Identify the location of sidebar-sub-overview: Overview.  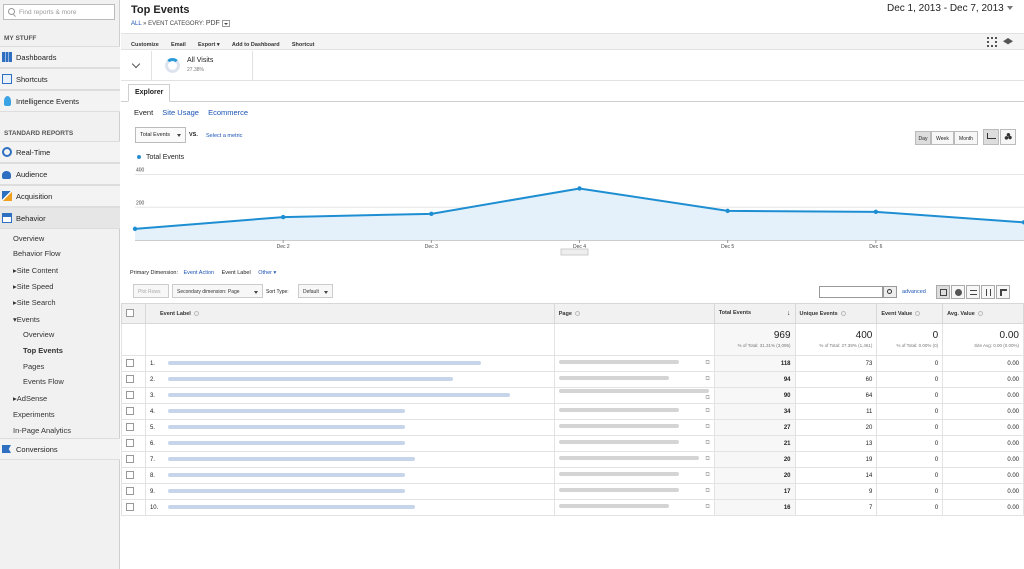
(28, 238).